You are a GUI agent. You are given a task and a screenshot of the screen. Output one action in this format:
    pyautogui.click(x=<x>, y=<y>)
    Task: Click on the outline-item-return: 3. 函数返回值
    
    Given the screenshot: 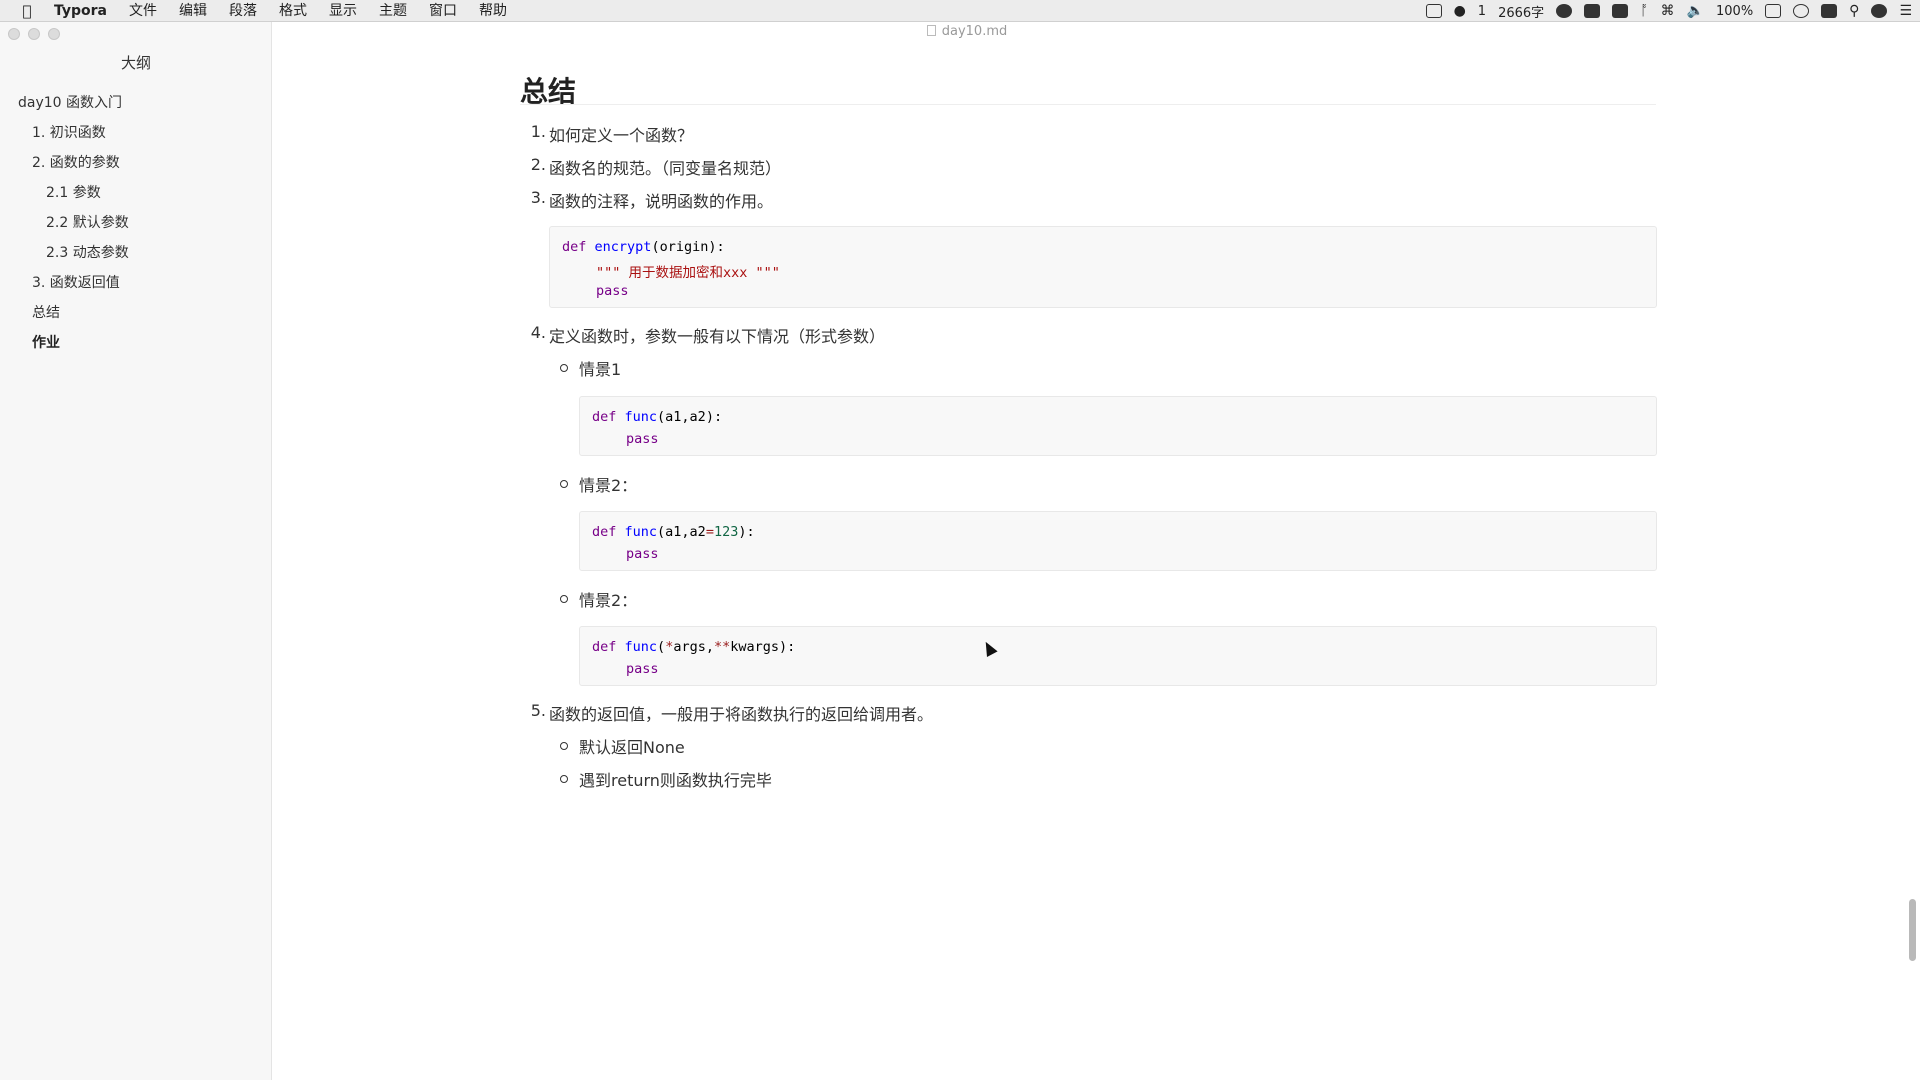 What is the action you would take?
    pyautogui.click(x=76, y=282)
    